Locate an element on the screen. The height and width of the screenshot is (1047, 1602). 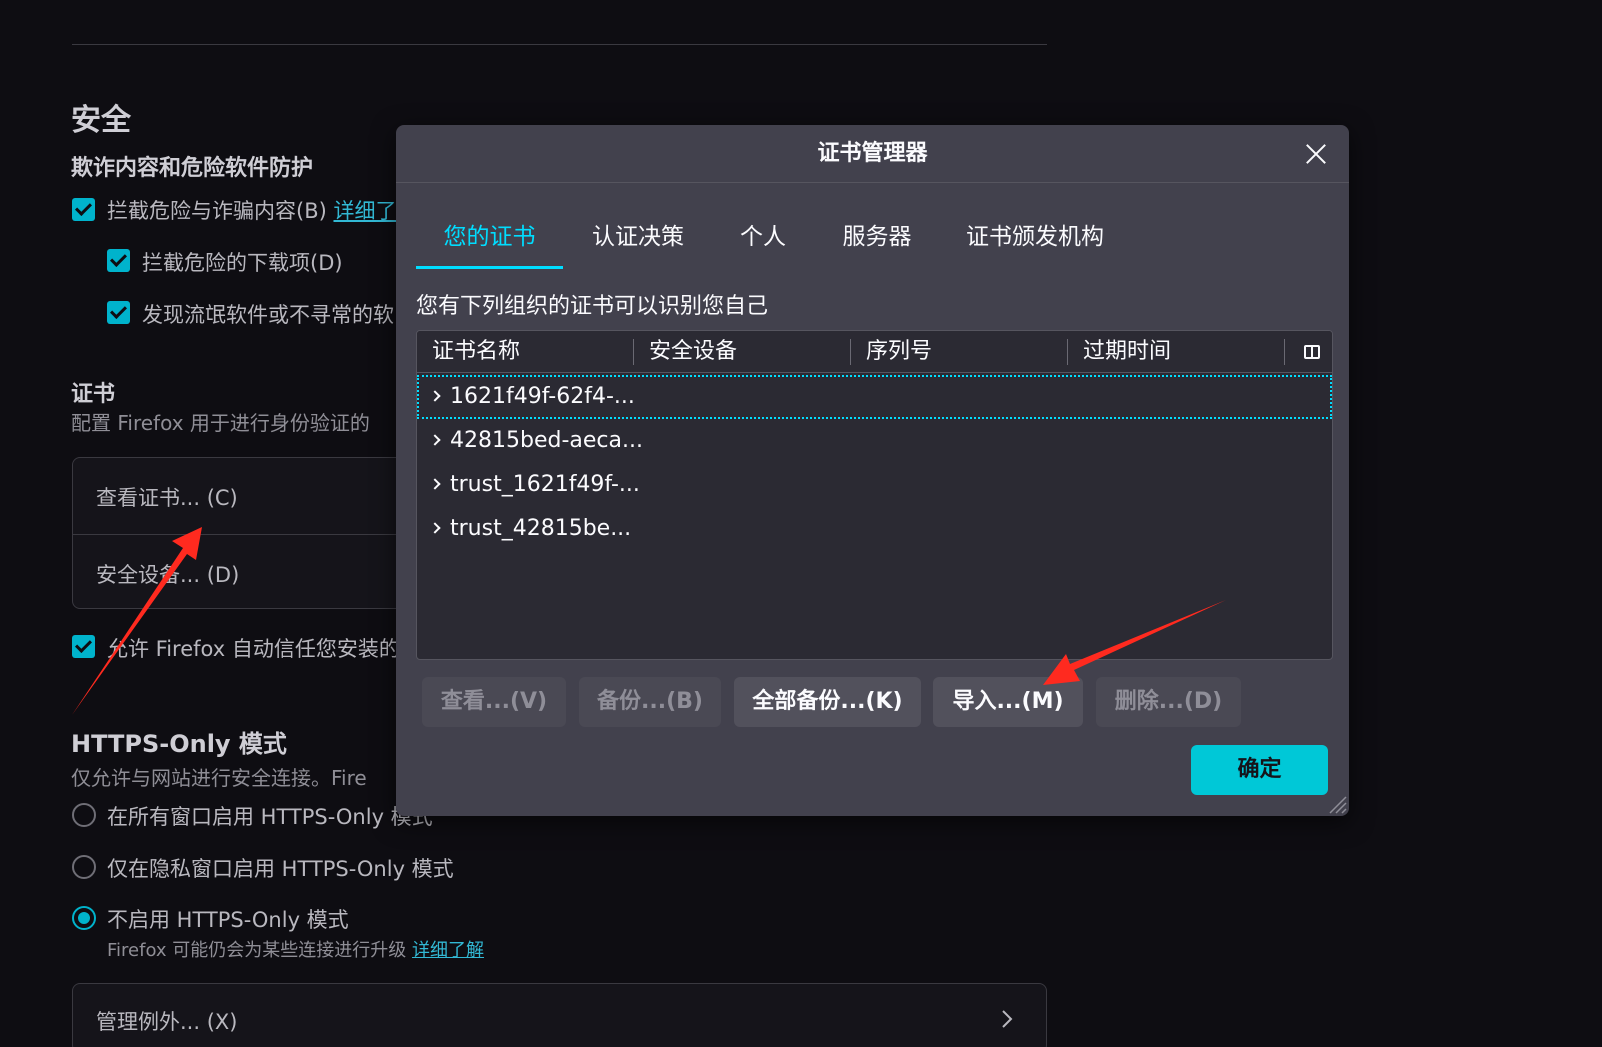
manage-exceptions-button: 管理例外... (X) is located at coordinates (559, 1015).